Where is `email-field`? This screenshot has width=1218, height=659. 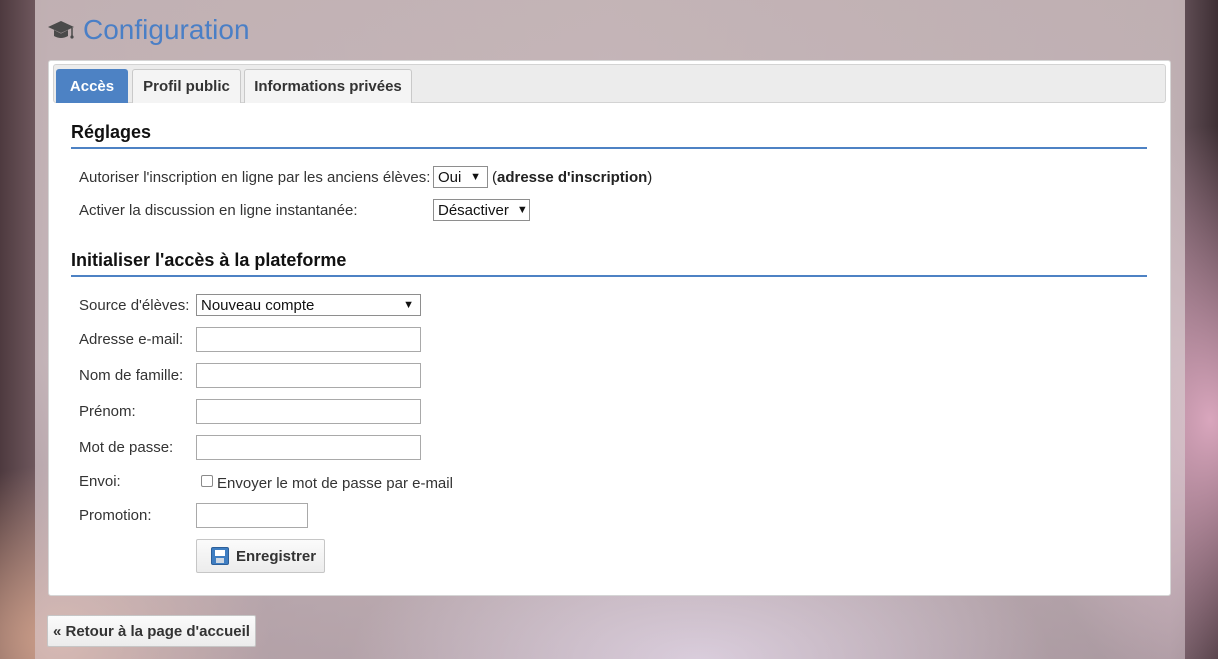
email-field is located at coordinates (308, 339).